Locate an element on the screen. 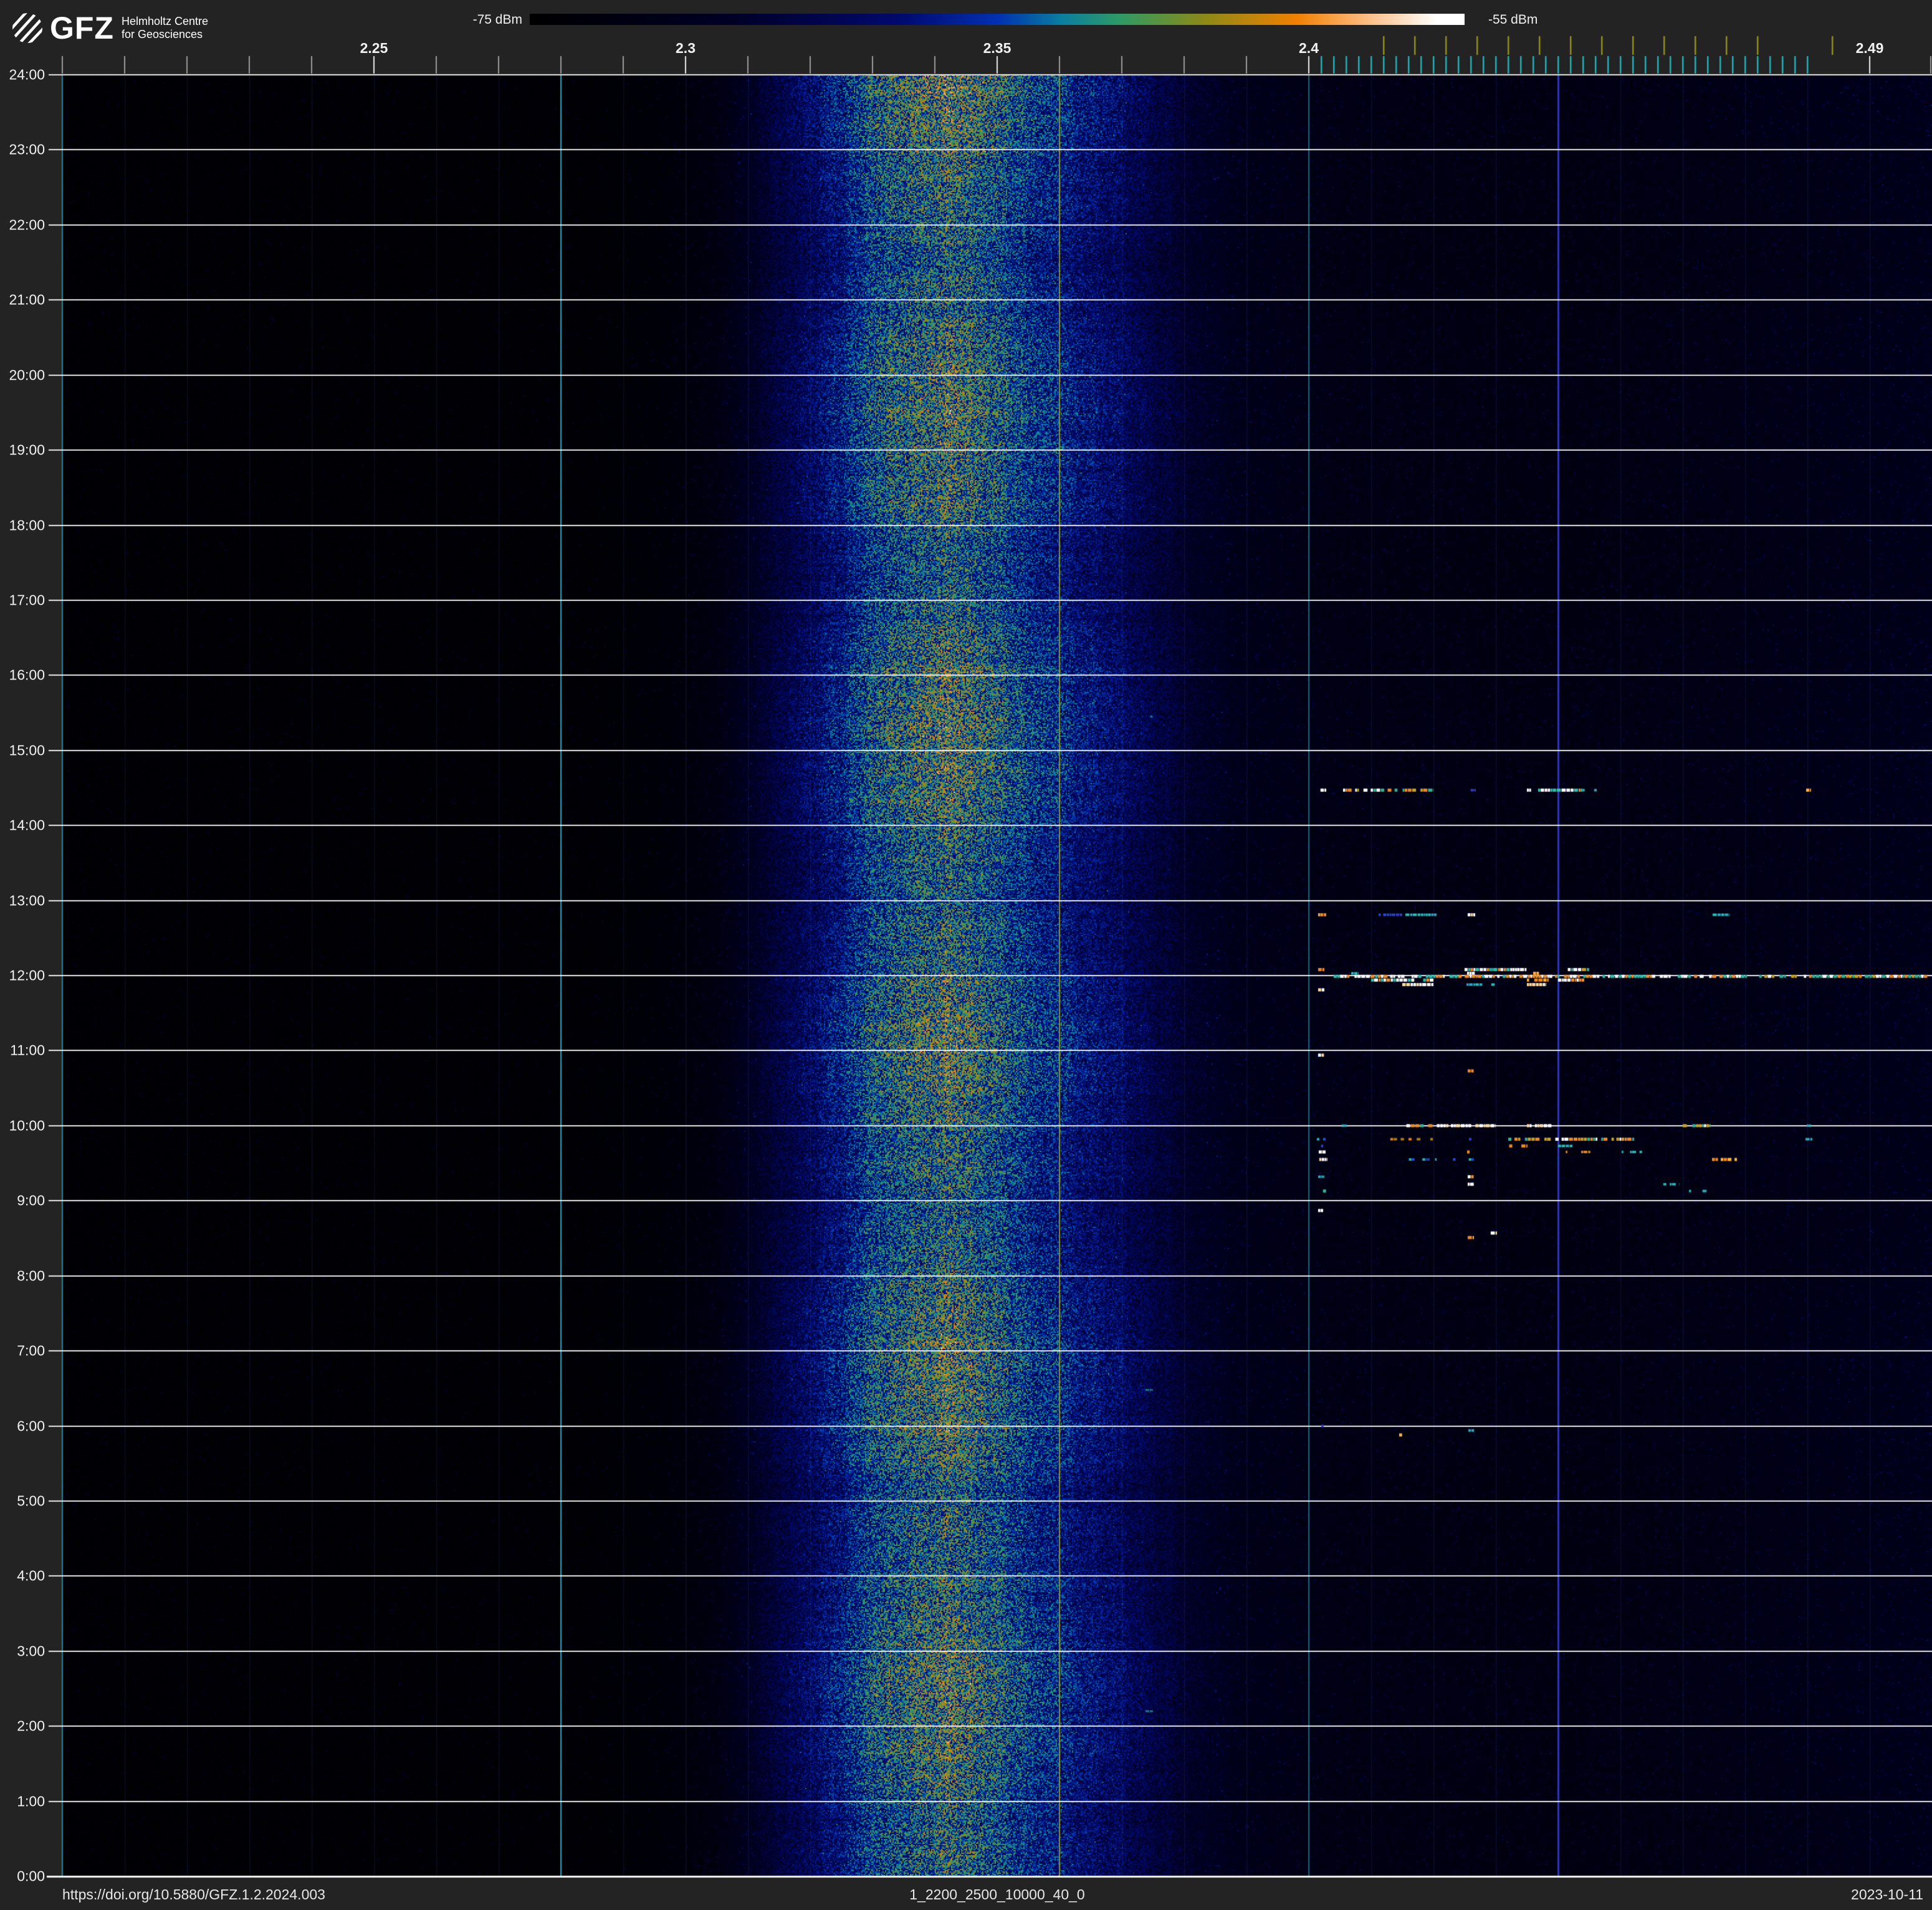  time-tick-label: 18:00 is located at coordinates (27, 525).